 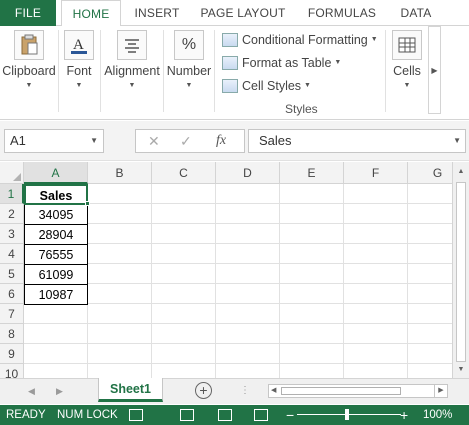 What do you see at coordinates (12, 173) in the screenshot?
I see `select-all-corner` at bounding box center [12, 173].